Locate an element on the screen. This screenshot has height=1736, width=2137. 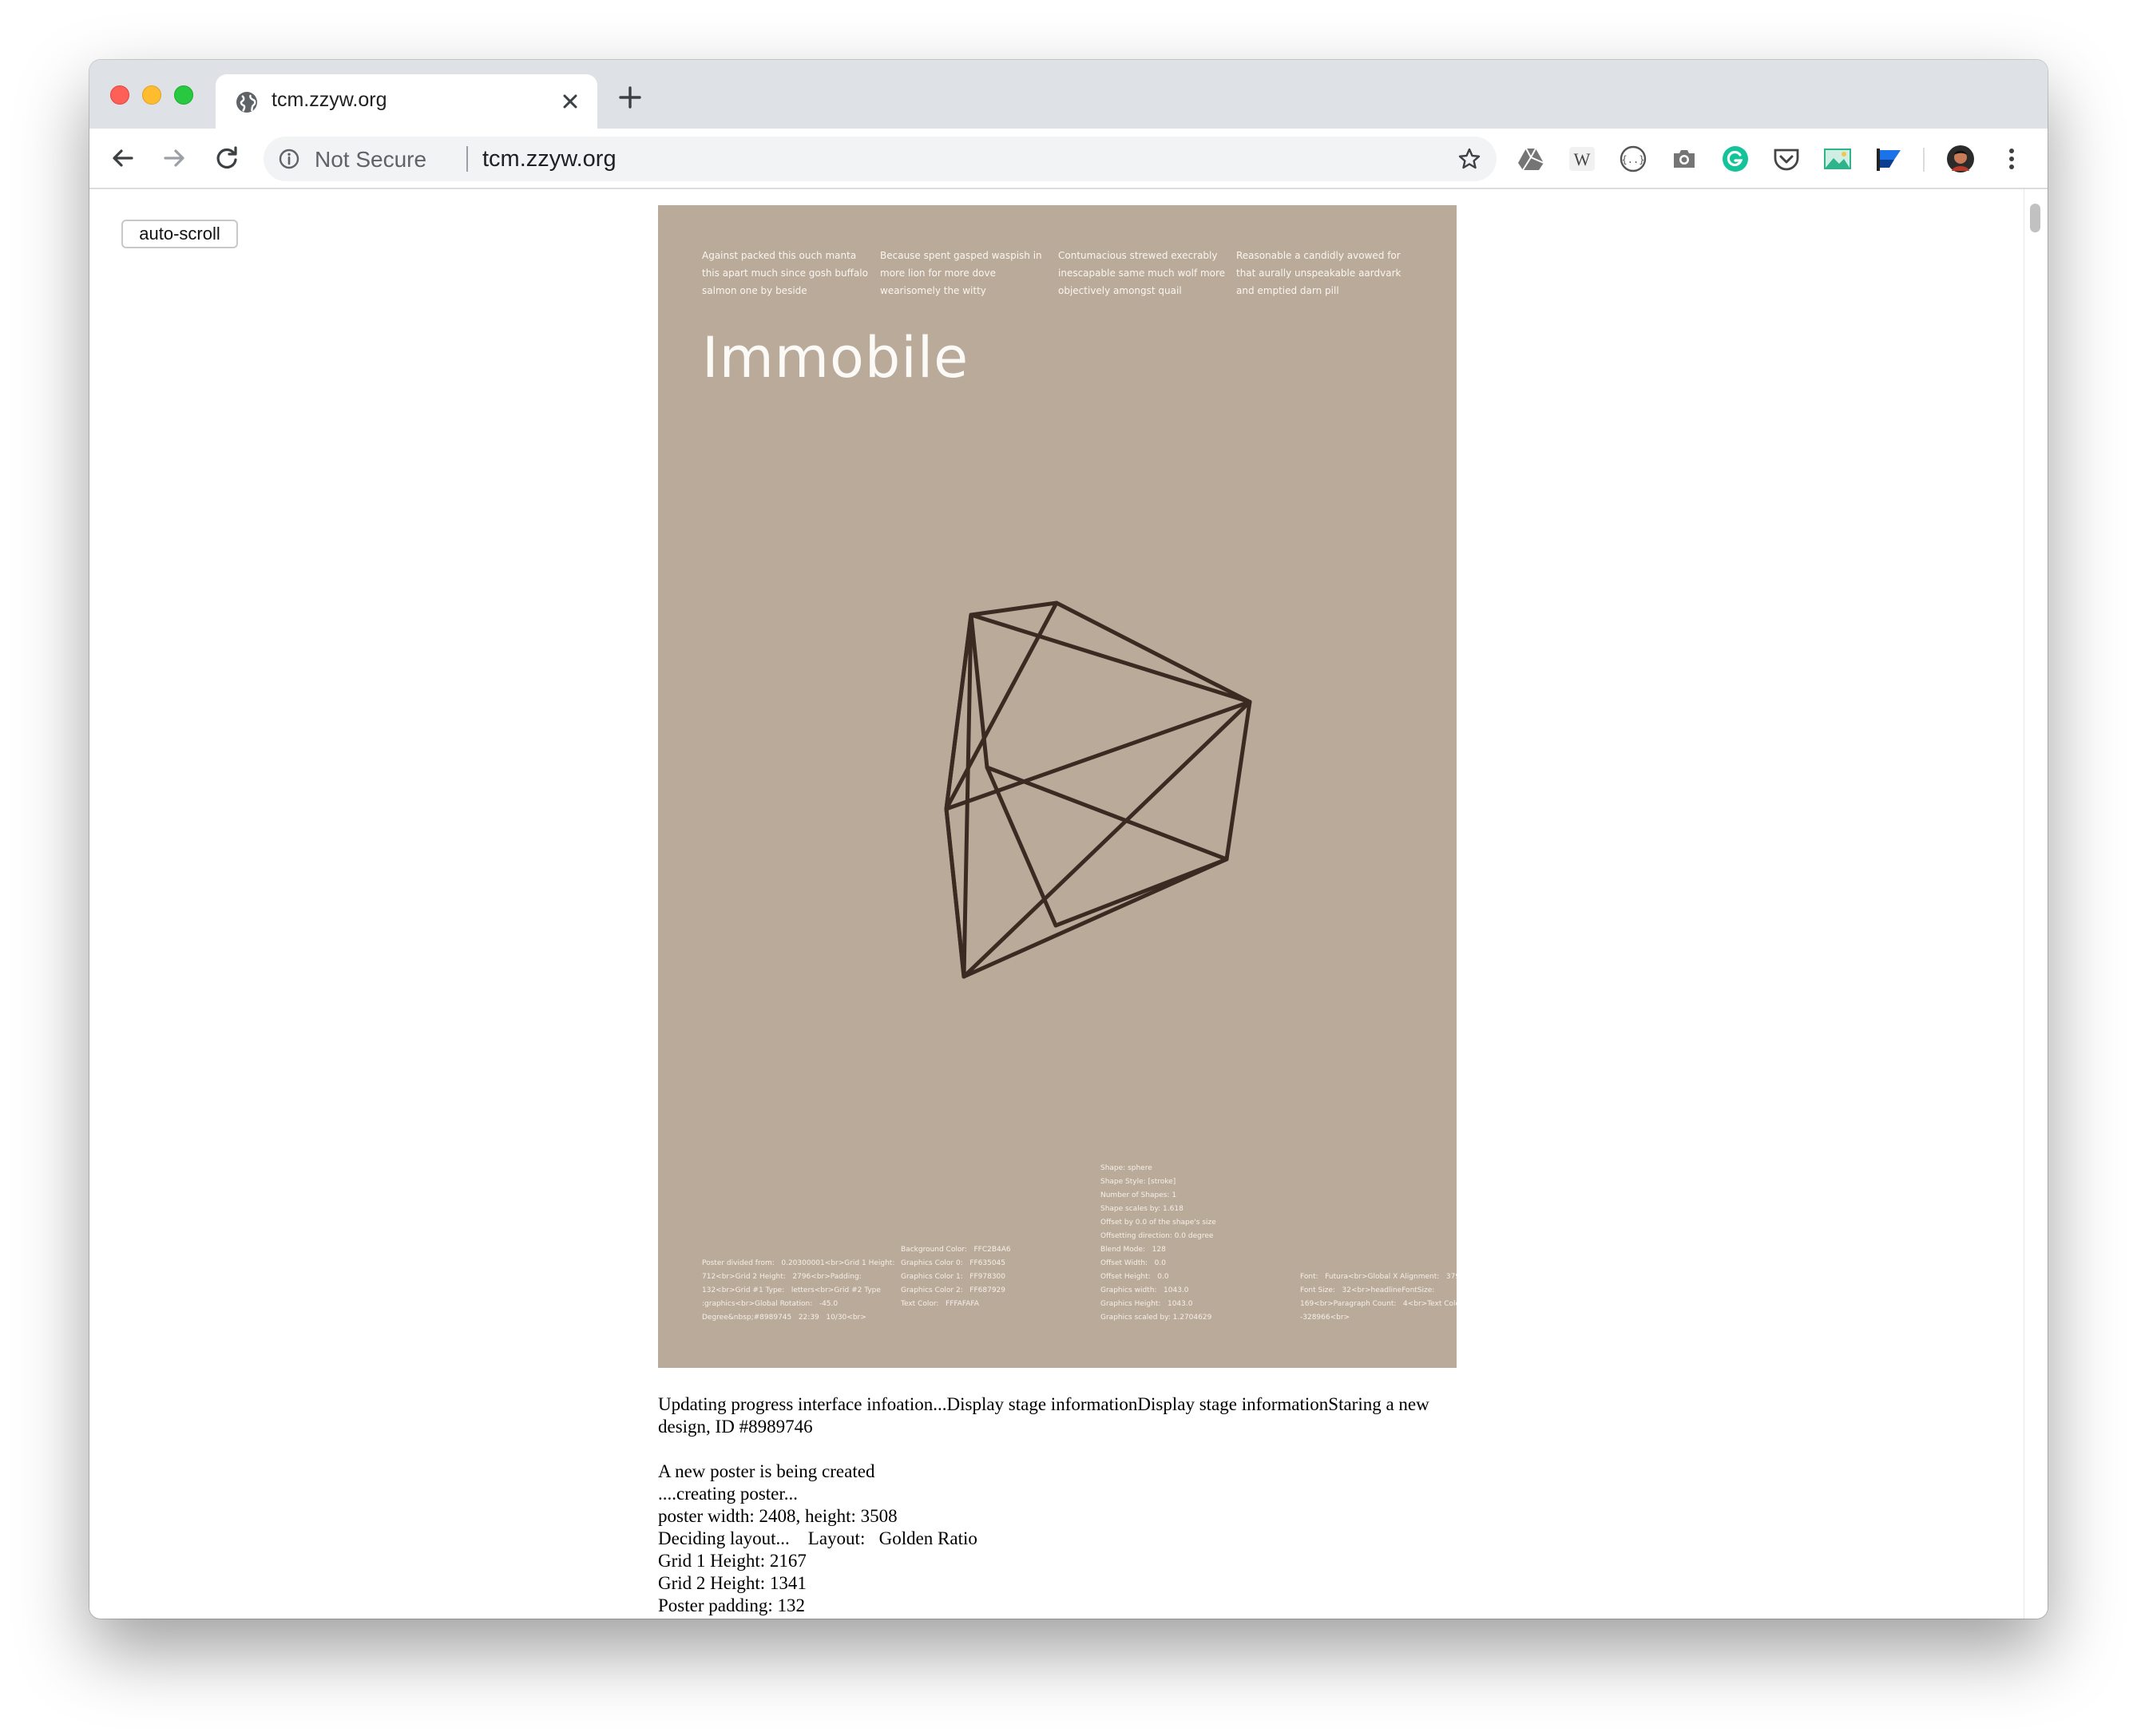
menu-kebab-icon is located at coordinates (2011, 159).